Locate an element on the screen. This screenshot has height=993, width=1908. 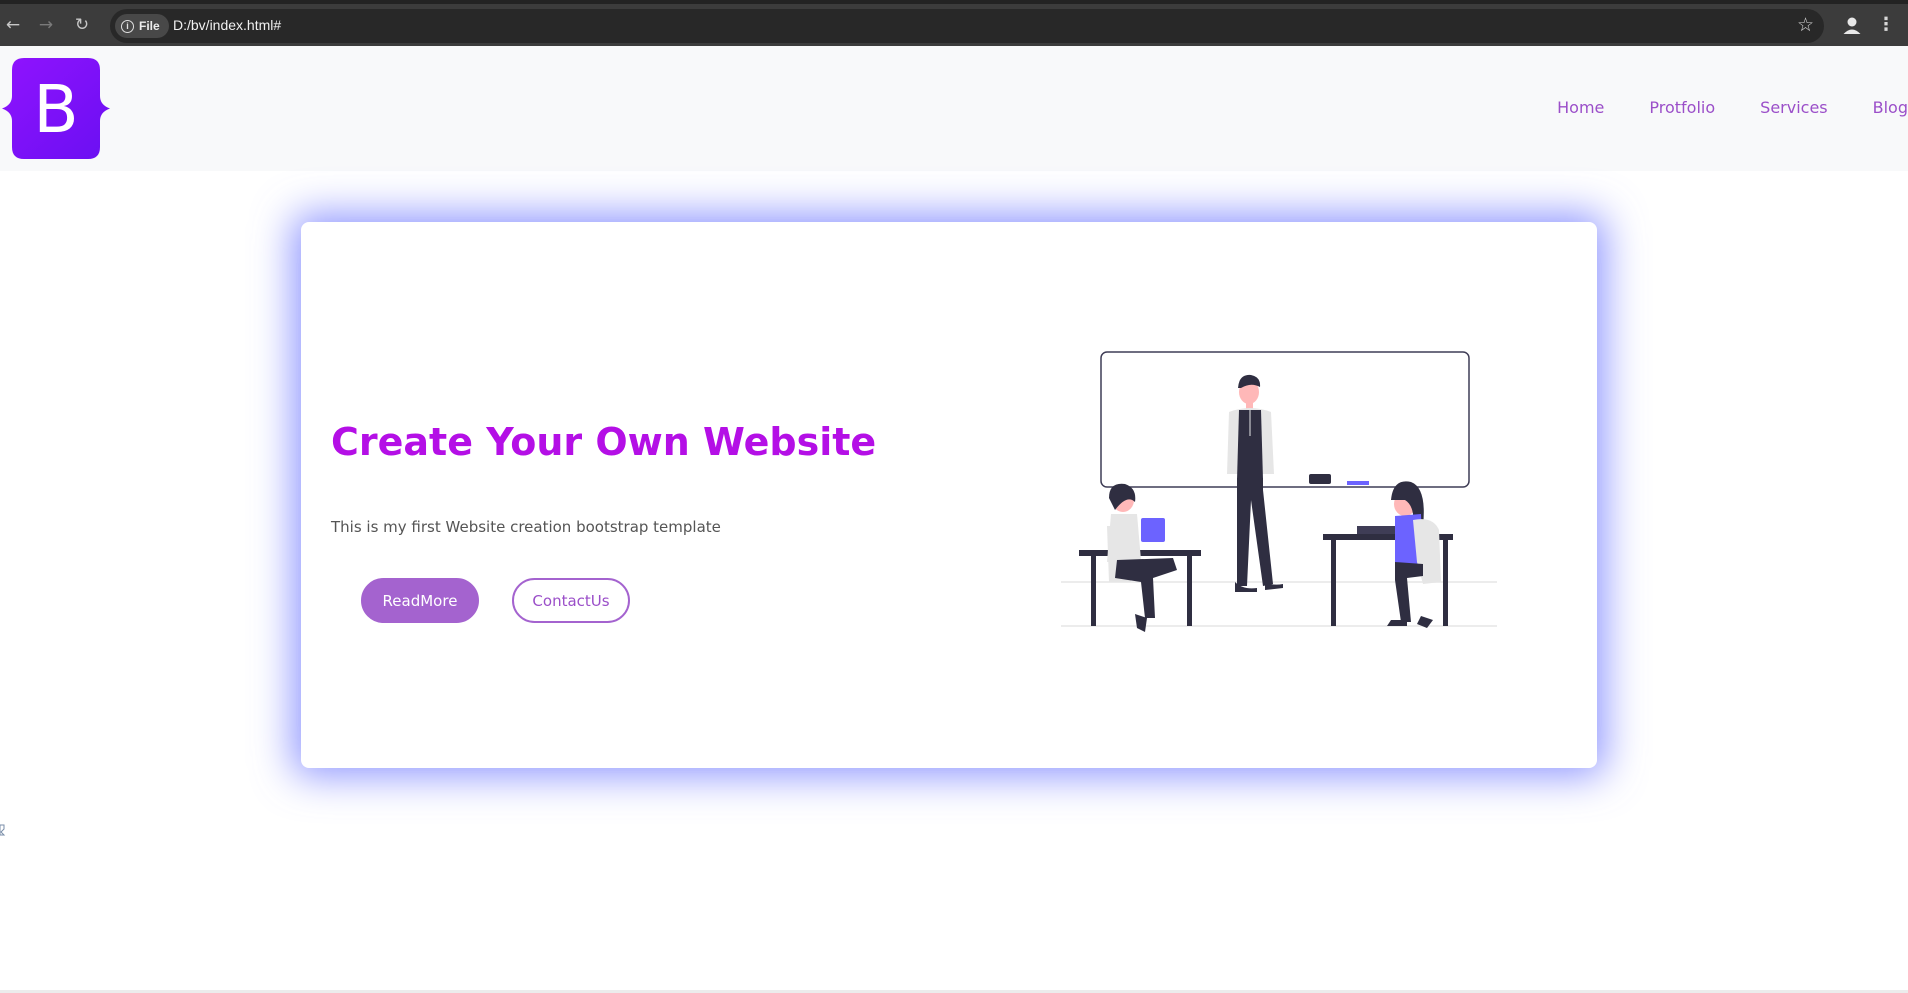
nav-link-blog: Blog is located at coordinates (1890, 107).